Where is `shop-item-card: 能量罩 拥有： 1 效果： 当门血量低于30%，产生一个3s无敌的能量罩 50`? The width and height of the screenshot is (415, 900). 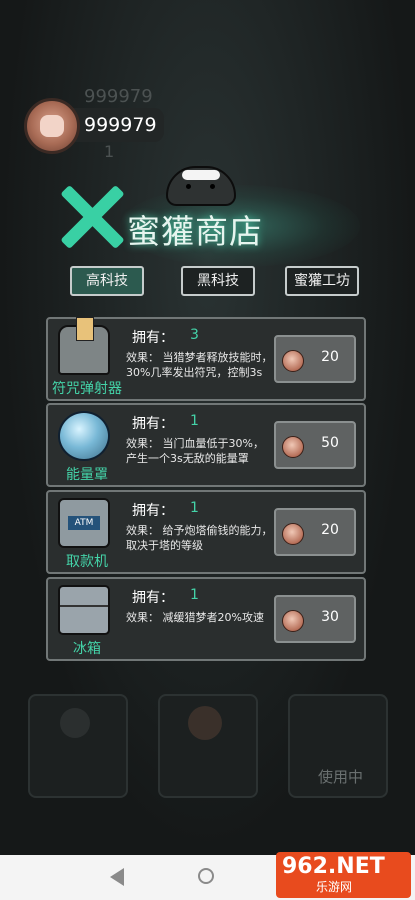 shop-item-card: 能量罩 拥有： 1 效果： 当门血量低于30%，产生一个3s无敌的能量罩 50 is located at coordinates (206, 445).